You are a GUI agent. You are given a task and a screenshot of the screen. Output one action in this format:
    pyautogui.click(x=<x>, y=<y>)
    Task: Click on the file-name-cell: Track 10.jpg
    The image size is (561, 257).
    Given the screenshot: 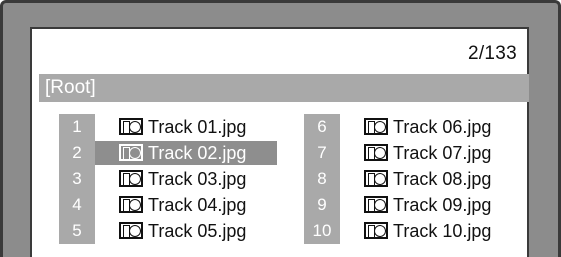 What is the action you would take?
    pyautogui.click(x=427, y=231)
    